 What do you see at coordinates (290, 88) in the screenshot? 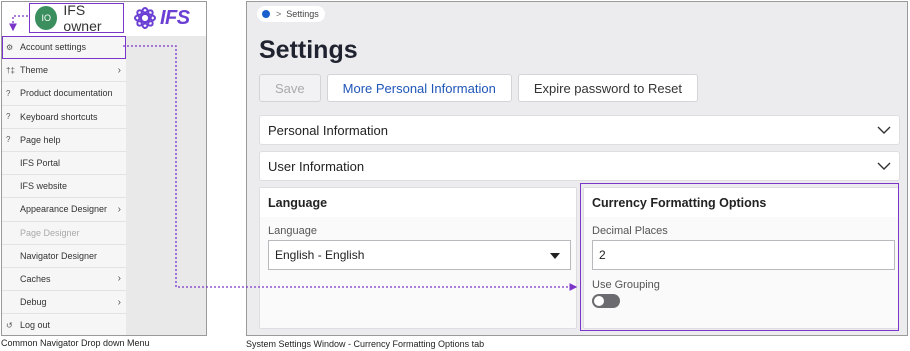
I see `save-button: Save` at bounding box center [290, 88].